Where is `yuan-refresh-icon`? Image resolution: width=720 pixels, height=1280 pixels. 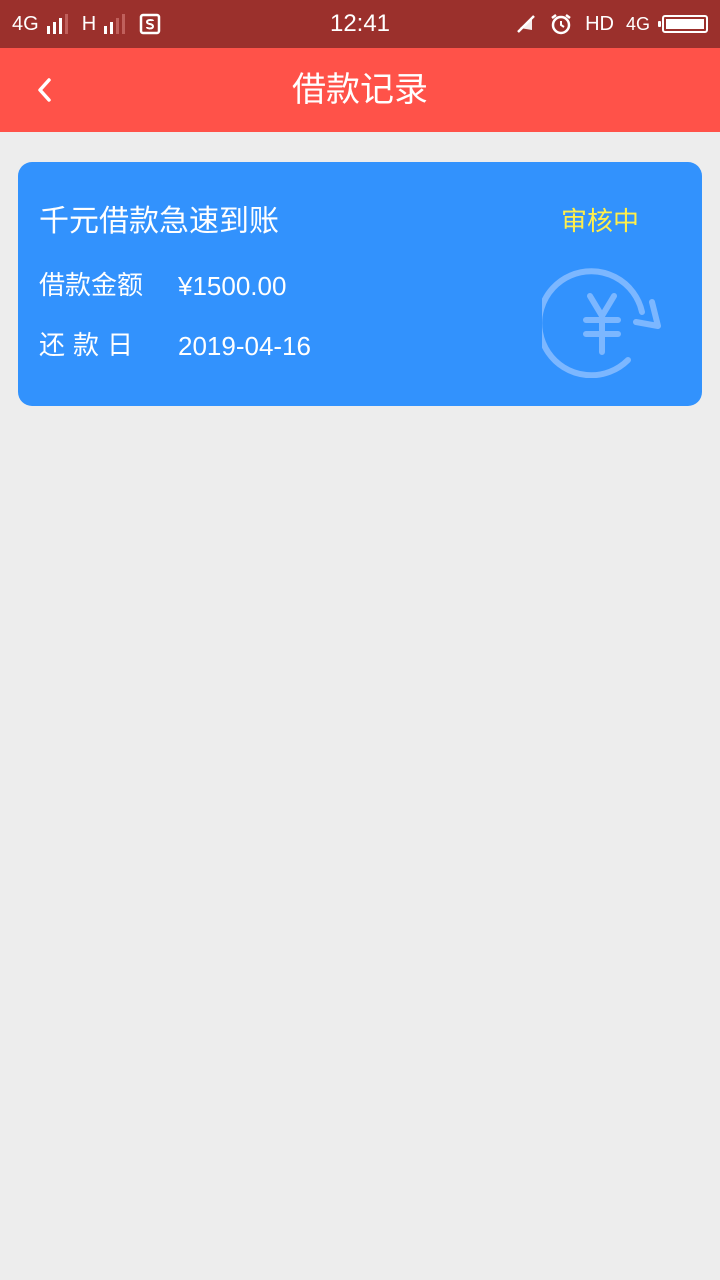 yuan-refresh-icon is located at coordinates (601, 323).